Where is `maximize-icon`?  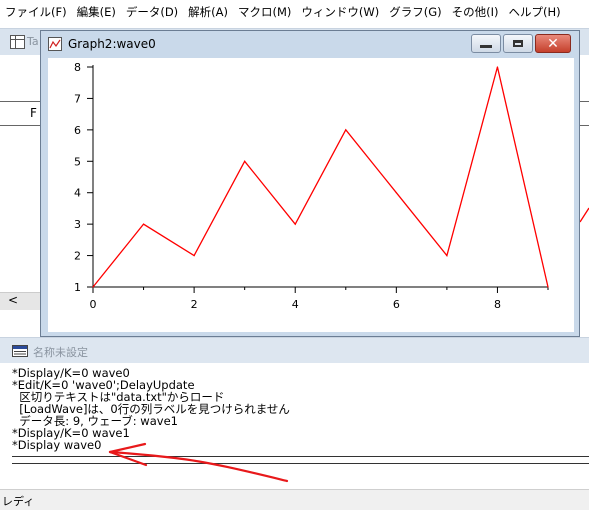 maximize-icon is located at coordinates (518, 43).